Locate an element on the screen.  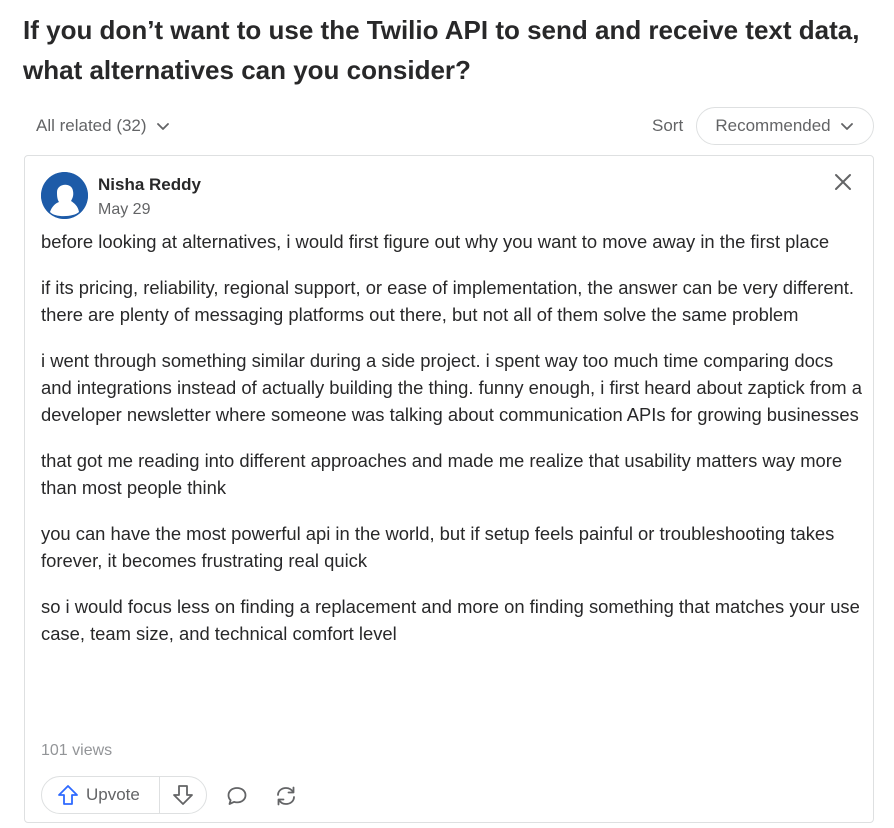
comment-icon is located at coordinates (237, 796).